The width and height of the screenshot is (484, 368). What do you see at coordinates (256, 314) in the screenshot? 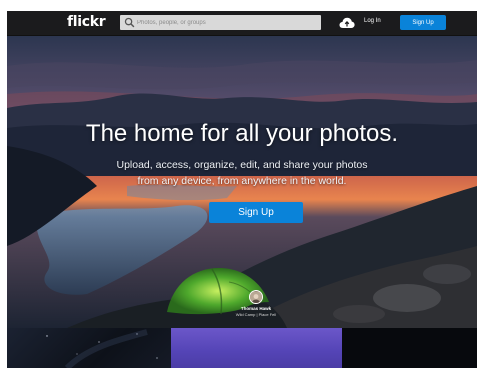
I see `photo-title: Wild Camp | Place Fell` at bounding box center [256, 314].